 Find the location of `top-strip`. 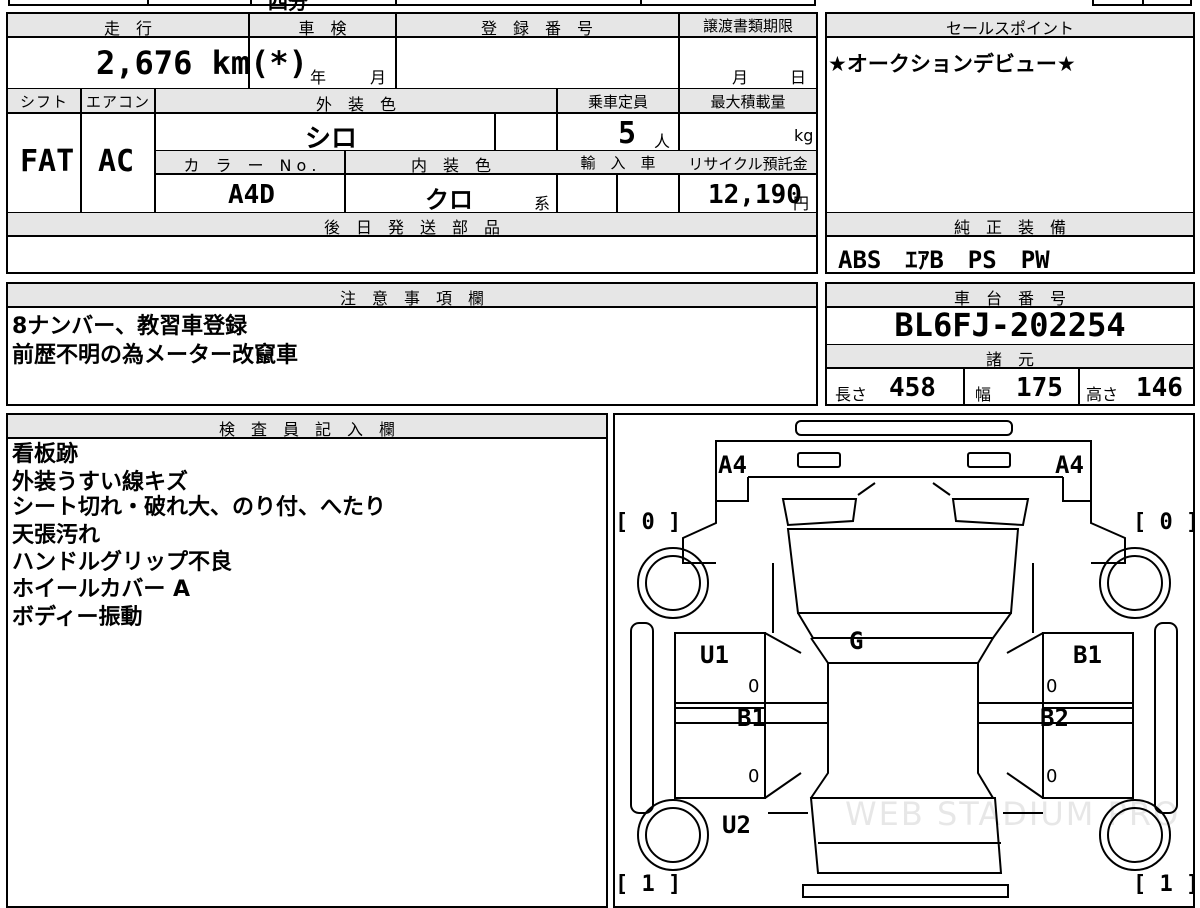

top-strip is located at coordinates (412, 3).